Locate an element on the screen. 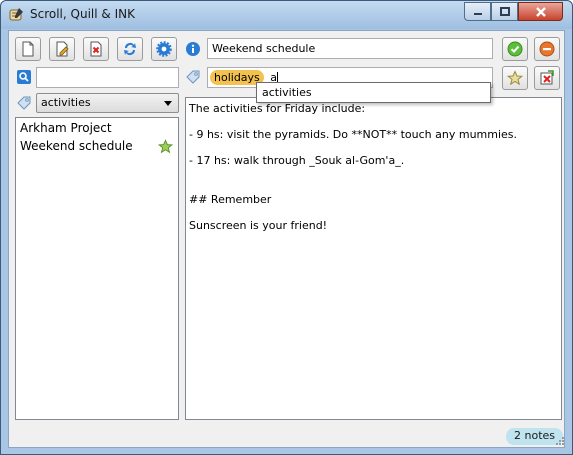 The image size is (573, 455). sync-icon is located at coordinates (130, 49).